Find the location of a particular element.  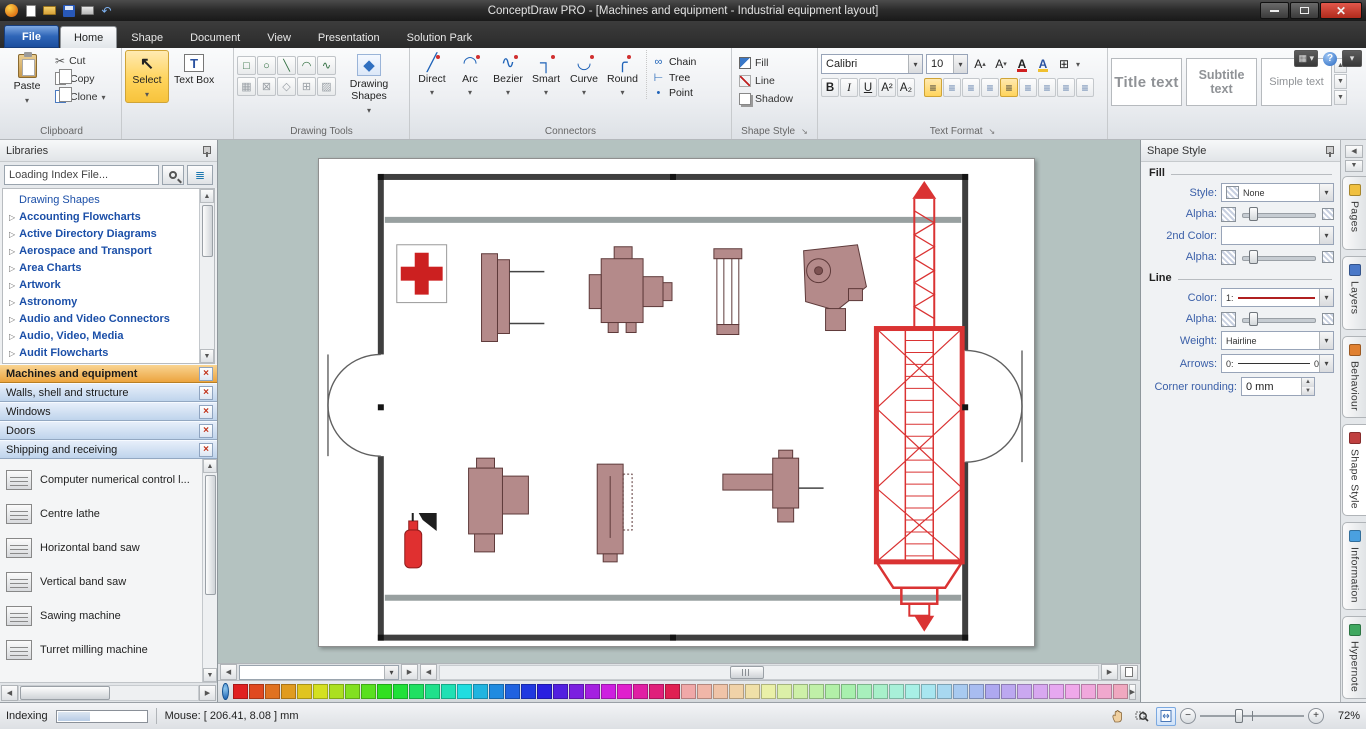

font-style-button: B is located at coordinates (830, 87).